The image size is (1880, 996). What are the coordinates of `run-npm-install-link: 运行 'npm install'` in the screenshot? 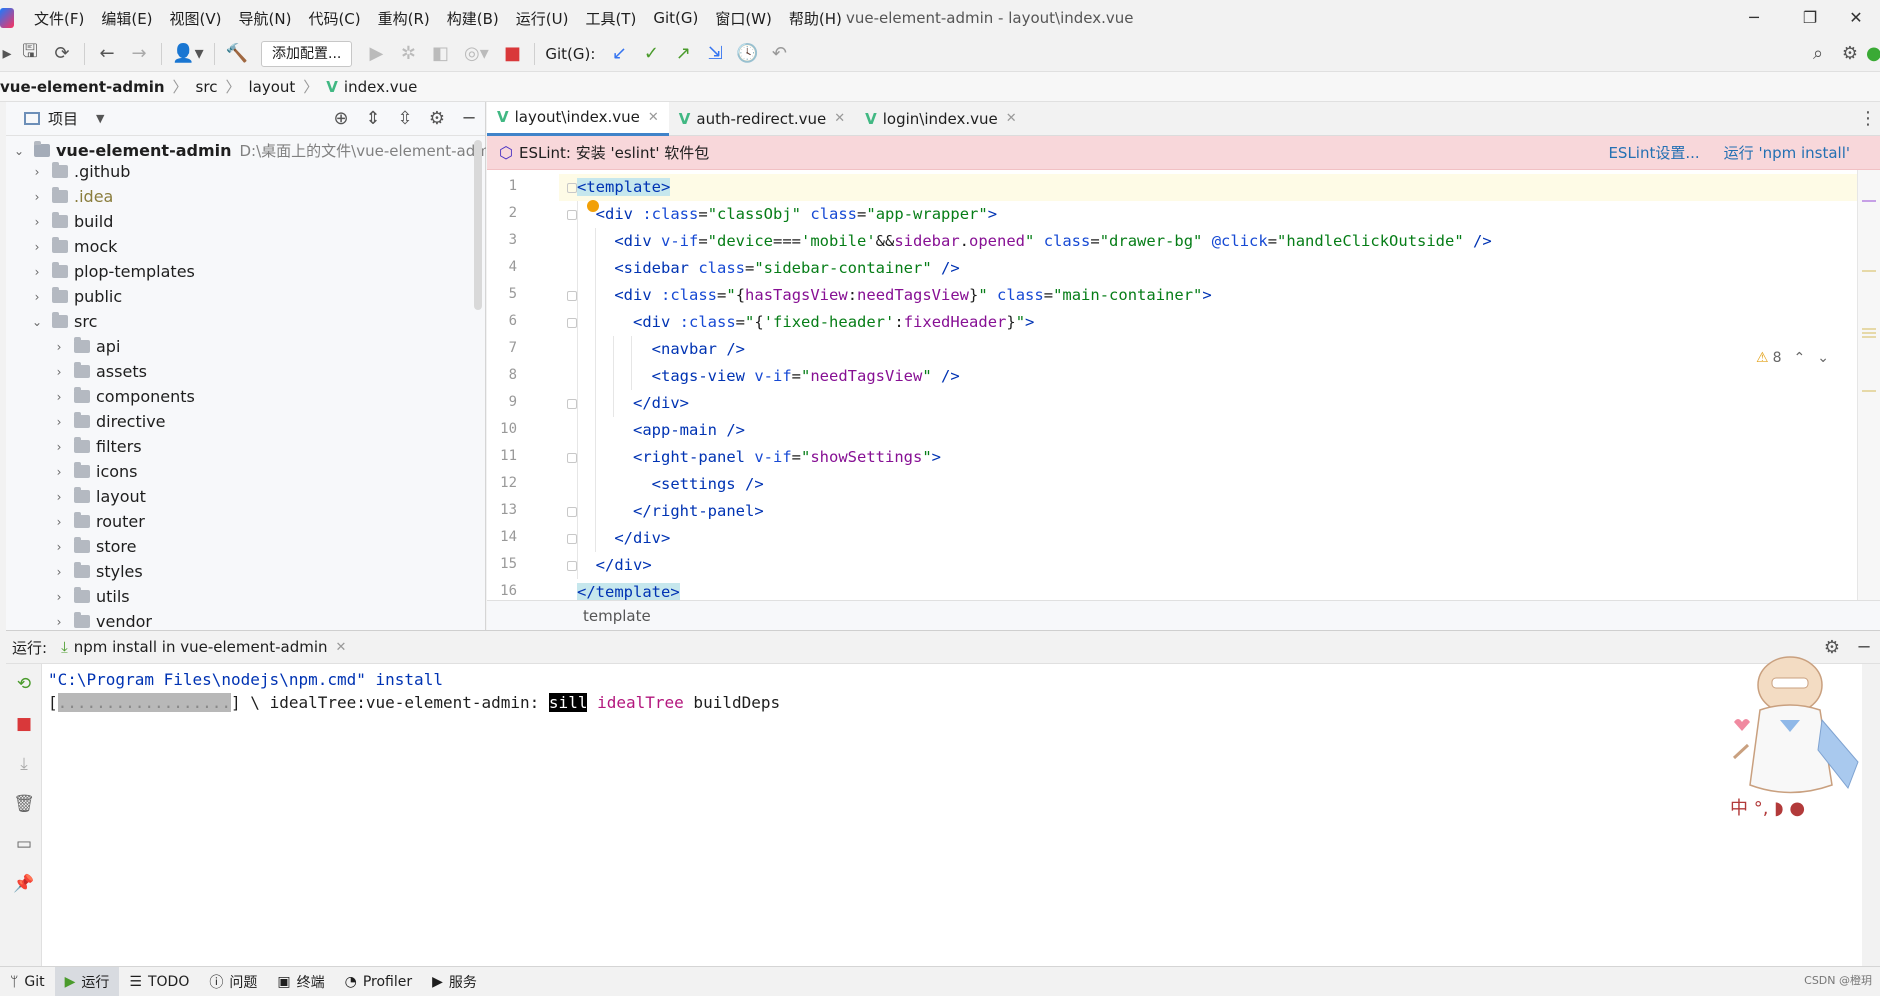 It's located at (1787, 152).